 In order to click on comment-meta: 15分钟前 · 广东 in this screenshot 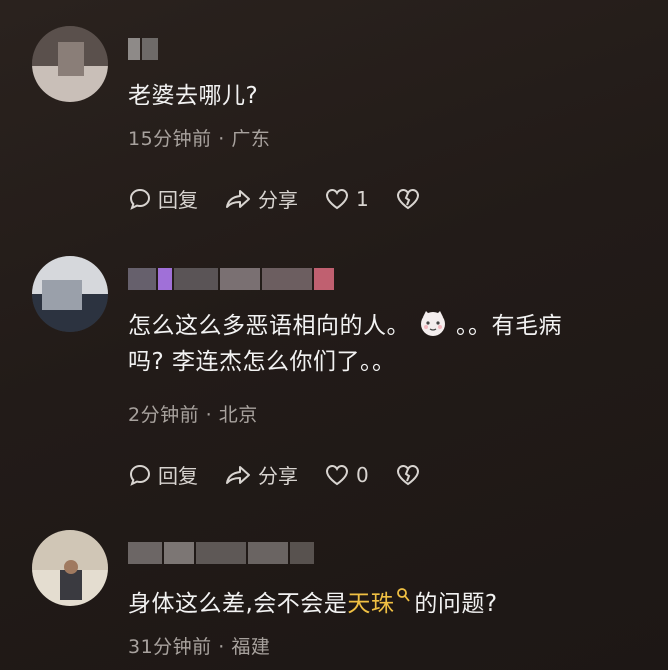, I will do `click(199, 137)`.